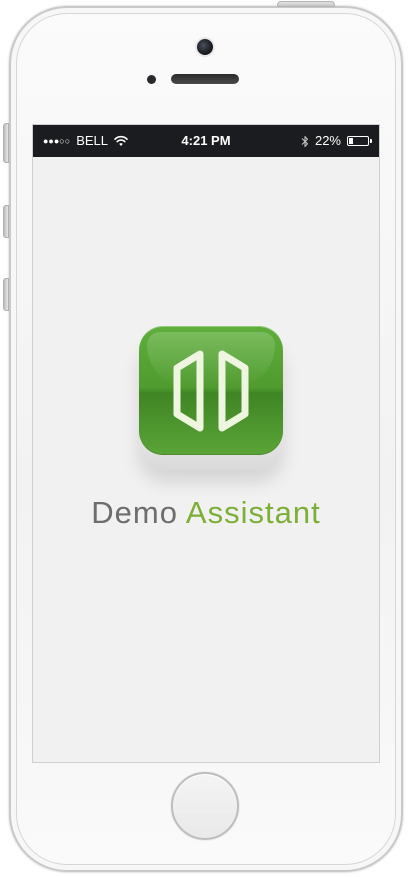 The height and width of the screenshot is (877, 412). I want to click on home-button, so click(205, 806).